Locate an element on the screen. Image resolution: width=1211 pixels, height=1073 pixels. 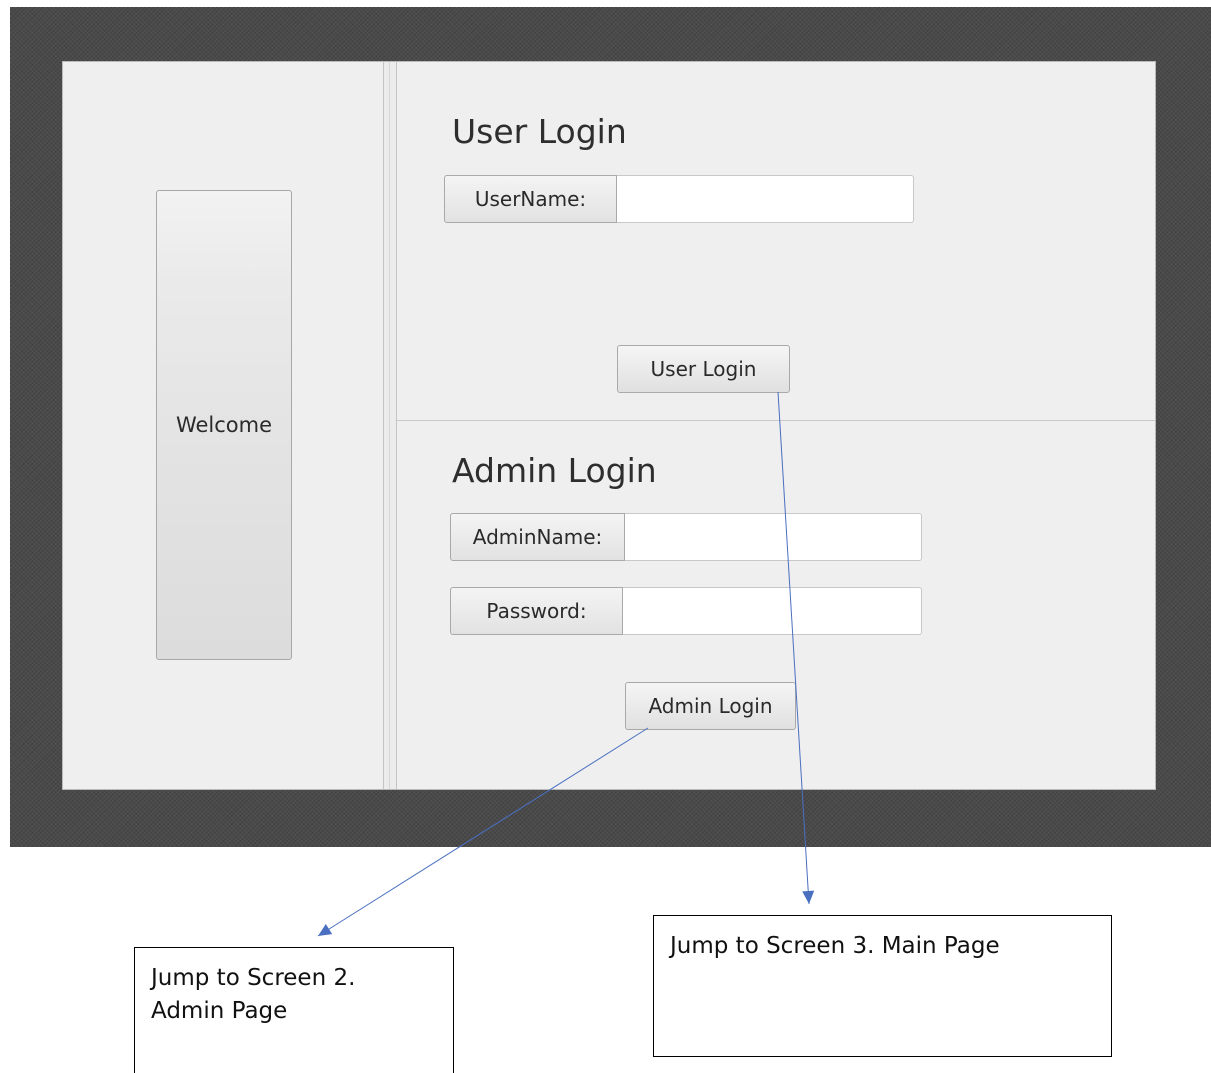
user-login-heading: User Login is located at coordinates (539, 131).